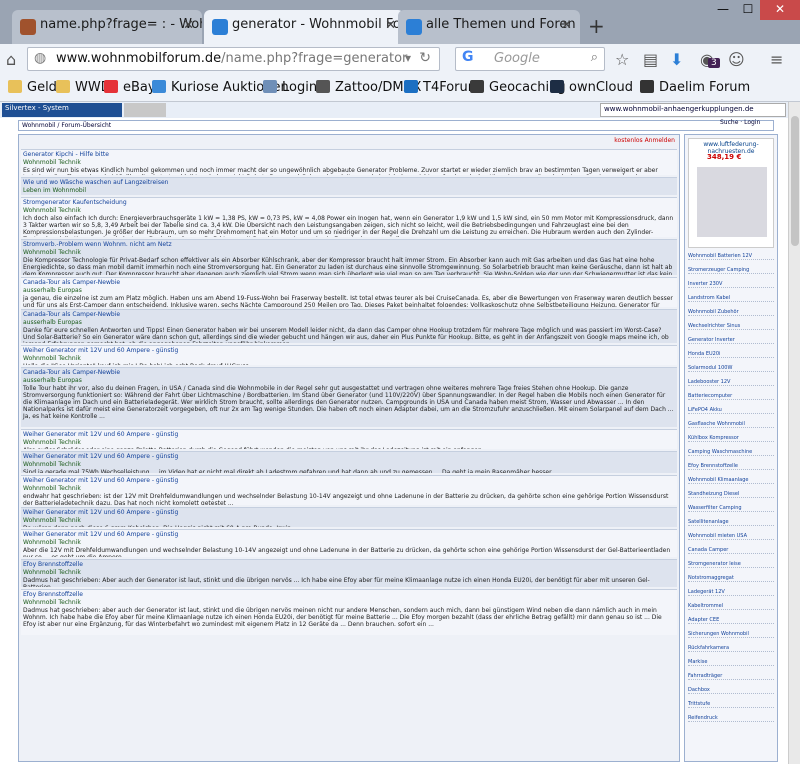 The width and height of the screenshot is (800, 764). What do you see at coordinates (644, 140) in the screenshot?
I see `register-link: kostenlos Anmelden` at bounding box center [644, 140].